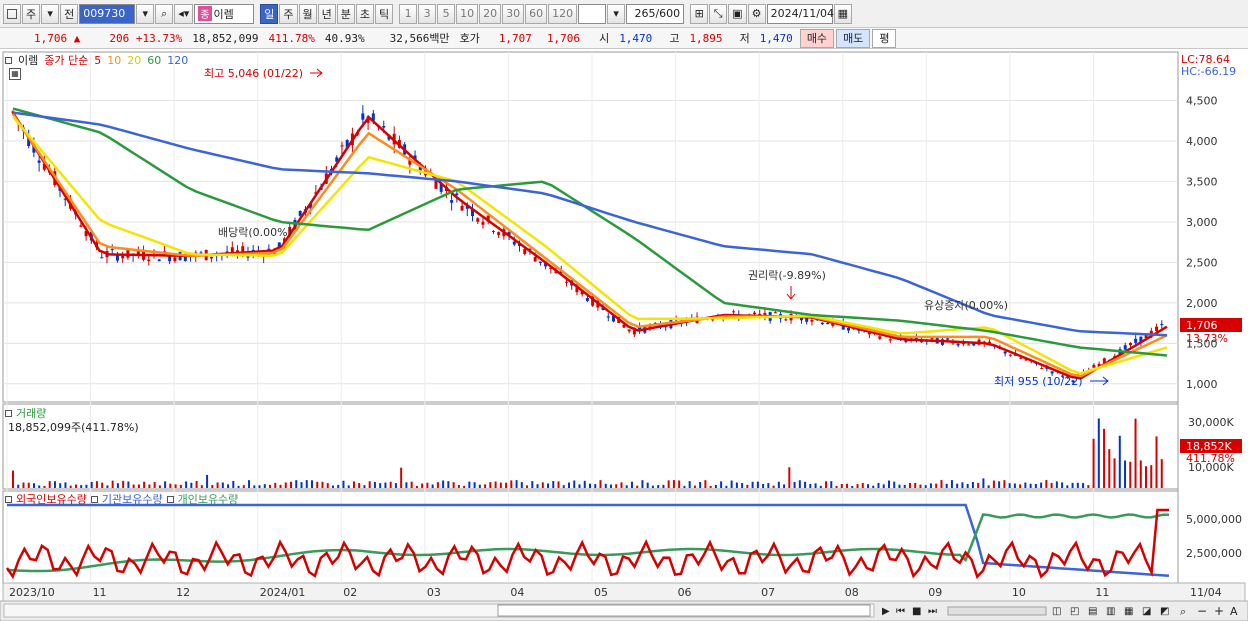 The image size is (1248, 621). I want to click on interval-60: 60, so click(536, 13).